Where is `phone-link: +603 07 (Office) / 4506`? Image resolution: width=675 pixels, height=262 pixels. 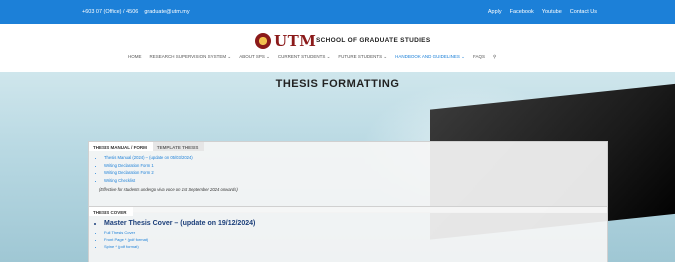 phone-link: +603 07 (Office) / 4506 is located at coordinates (110, 12).